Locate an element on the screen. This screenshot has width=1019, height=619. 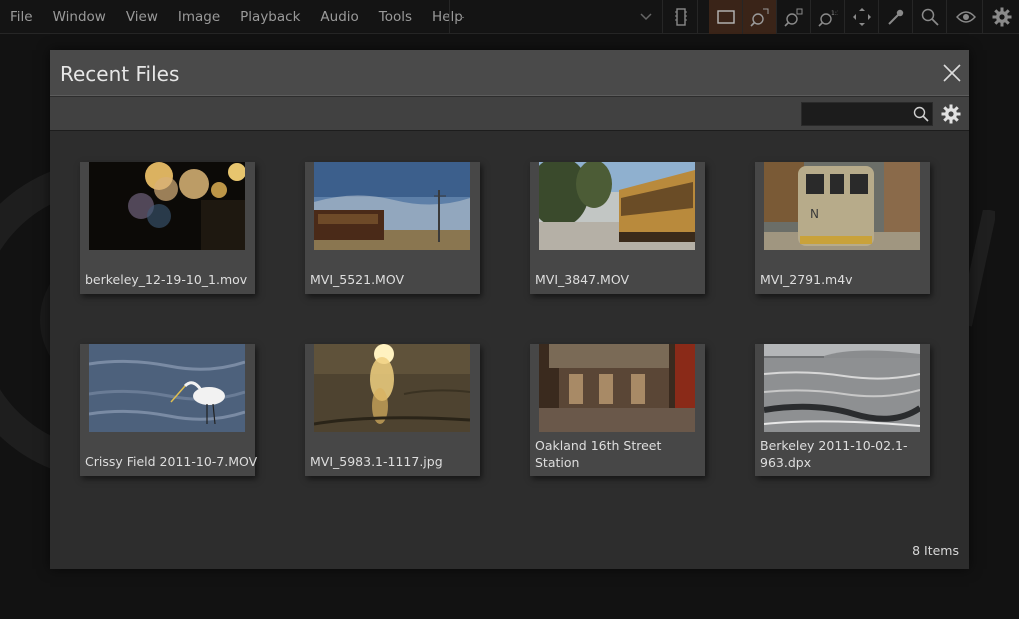
file-card: Berkeley 2011-10-02.1-963.dpx is located at coordinates (842, 410).